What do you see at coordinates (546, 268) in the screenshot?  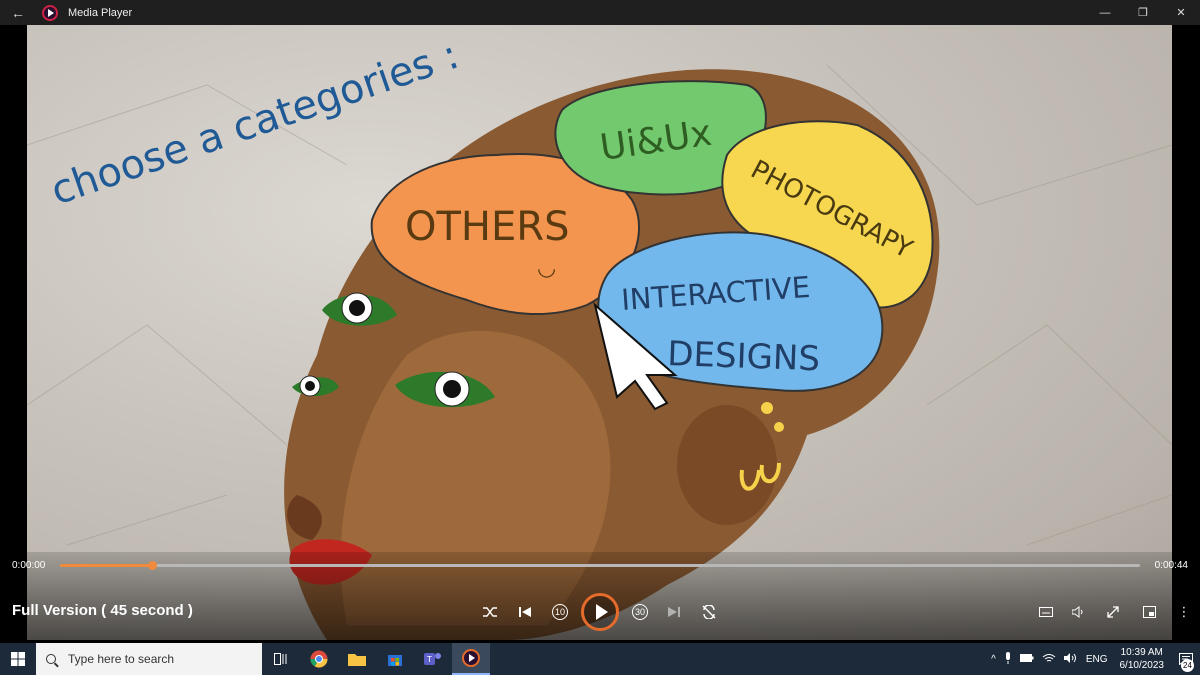 I see `smiley-icon: ◡` at bounding box center [546, 268].